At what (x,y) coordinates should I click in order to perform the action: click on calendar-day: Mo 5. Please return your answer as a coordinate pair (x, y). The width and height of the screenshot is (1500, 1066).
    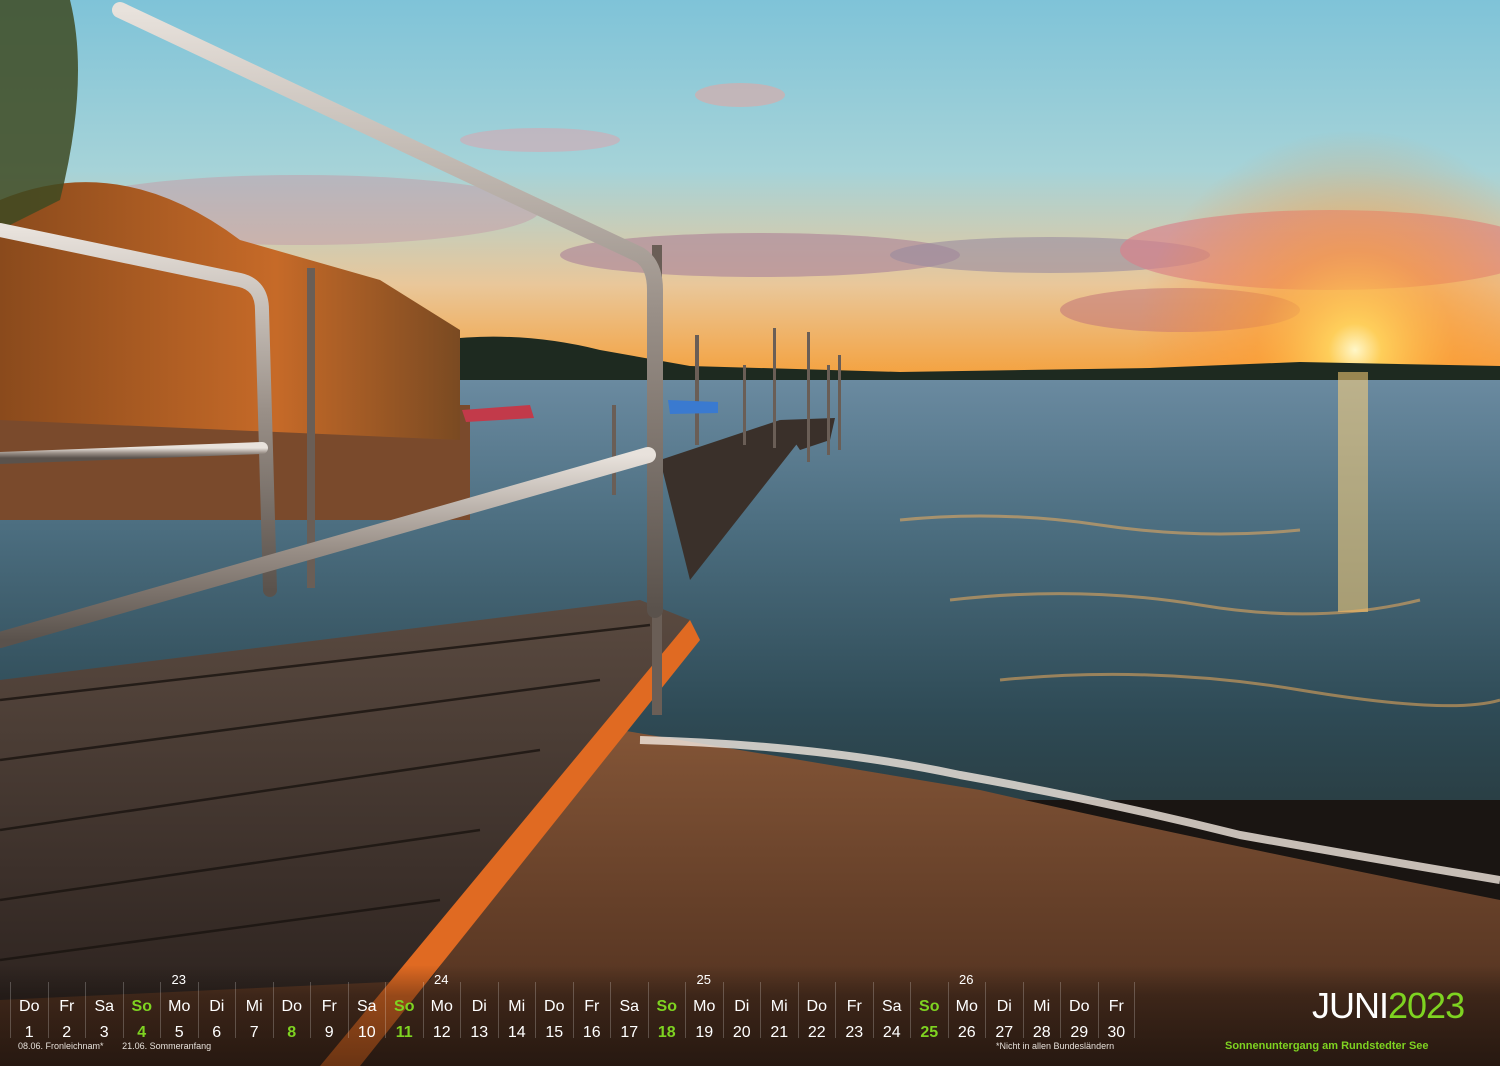
    Looking at the image, I should click on (179, 1011).